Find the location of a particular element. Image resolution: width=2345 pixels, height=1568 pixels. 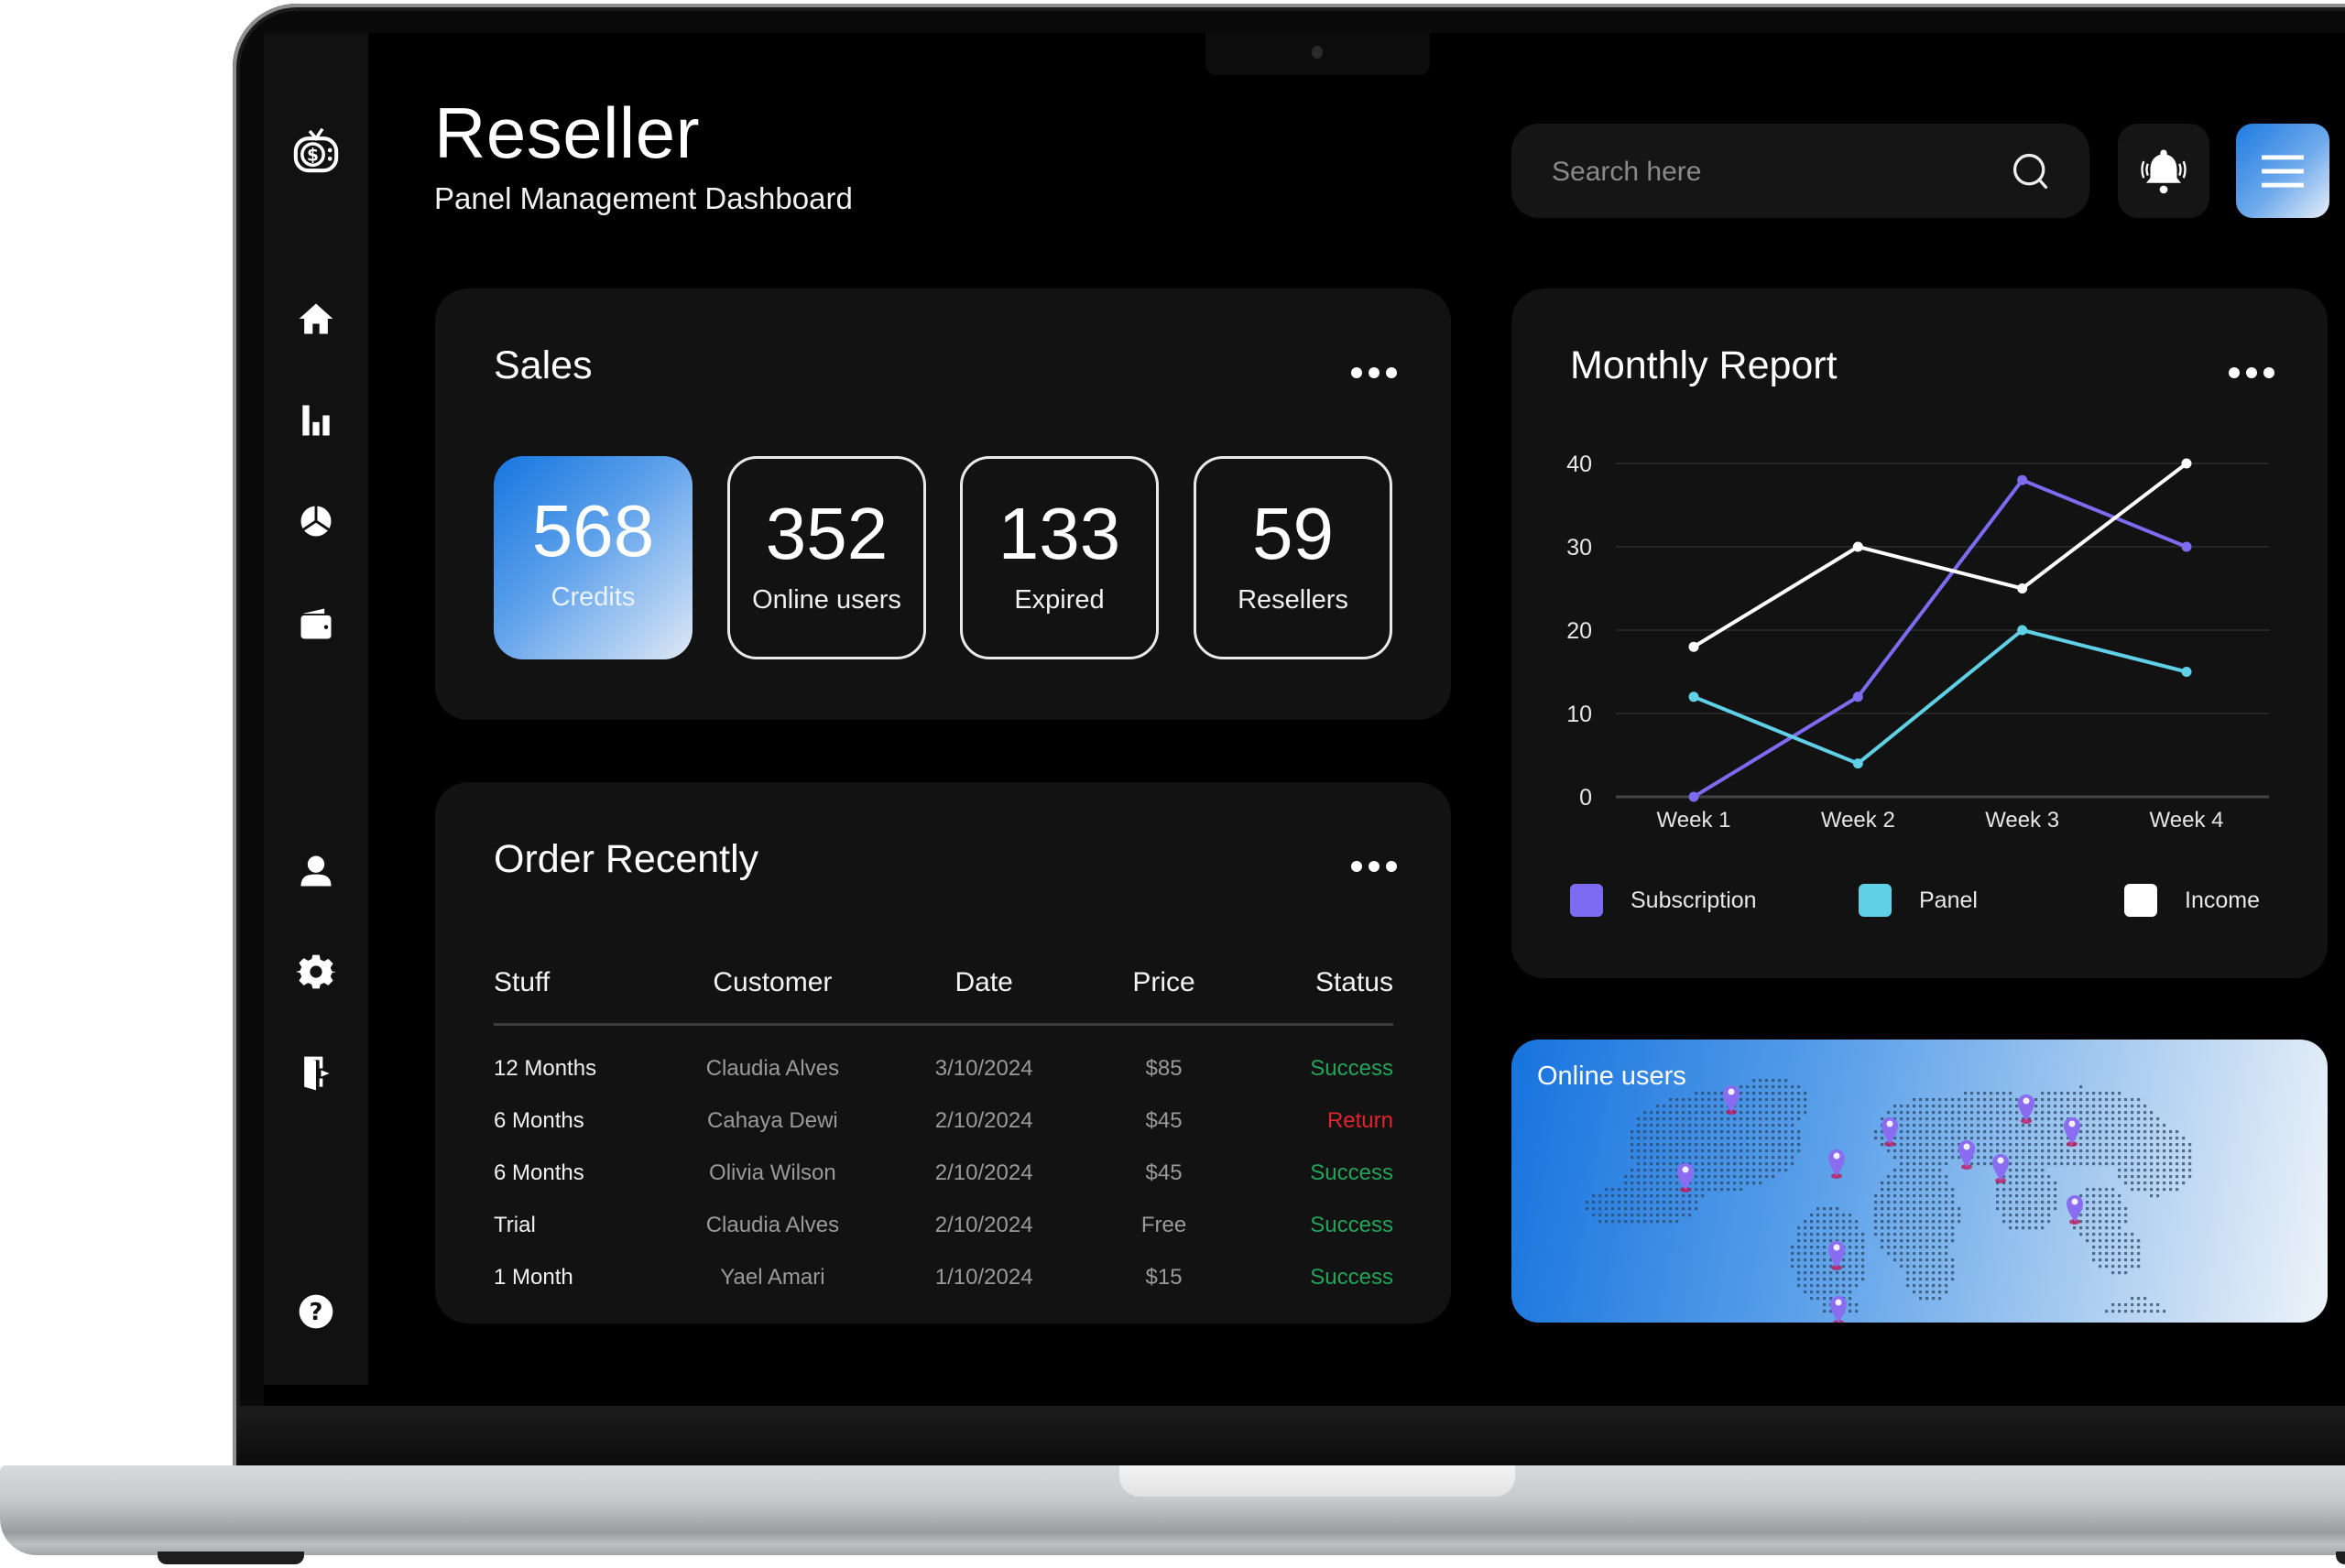

online-users-map-card: Online users is located at coordinates (1919, 1181).